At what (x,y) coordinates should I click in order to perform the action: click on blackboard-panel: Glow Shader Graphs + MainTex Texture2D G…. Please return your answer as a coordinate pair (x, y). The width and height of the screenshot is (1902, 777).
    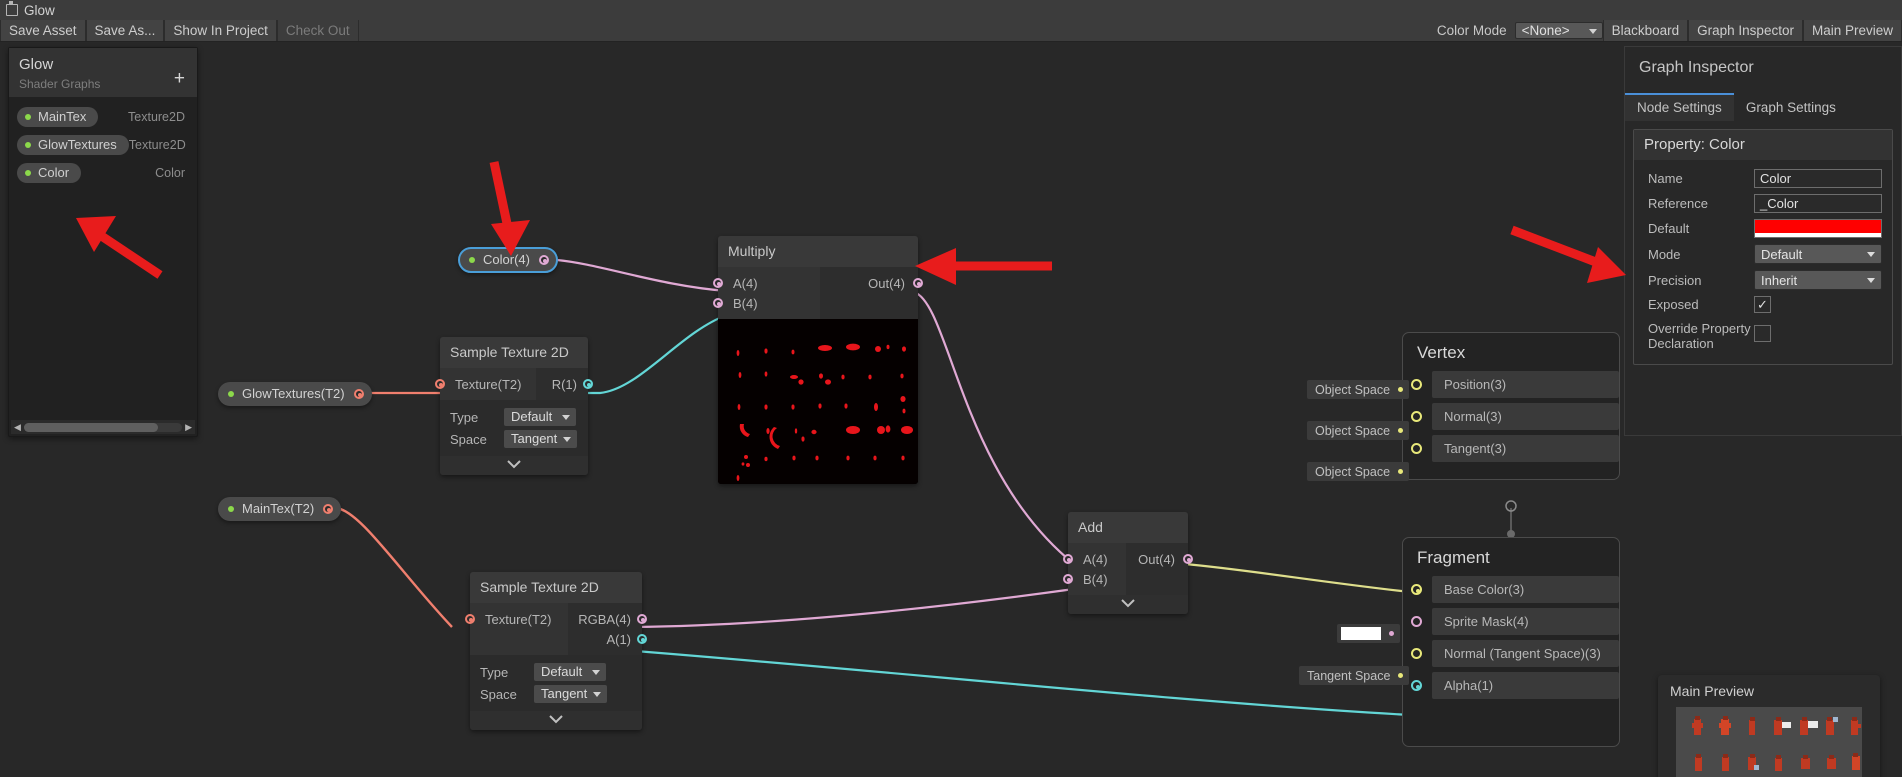
    Looking at the image, I should click on (103, 242).